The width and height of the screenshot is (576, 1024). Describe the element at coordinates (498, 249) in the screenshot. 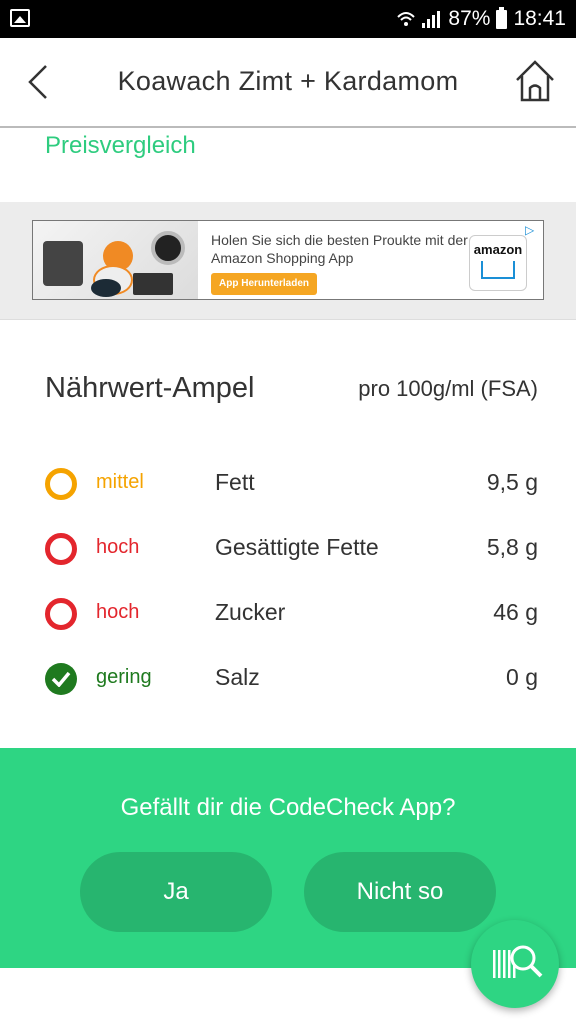

I see `amazon-logo-text: amazon` at that location.